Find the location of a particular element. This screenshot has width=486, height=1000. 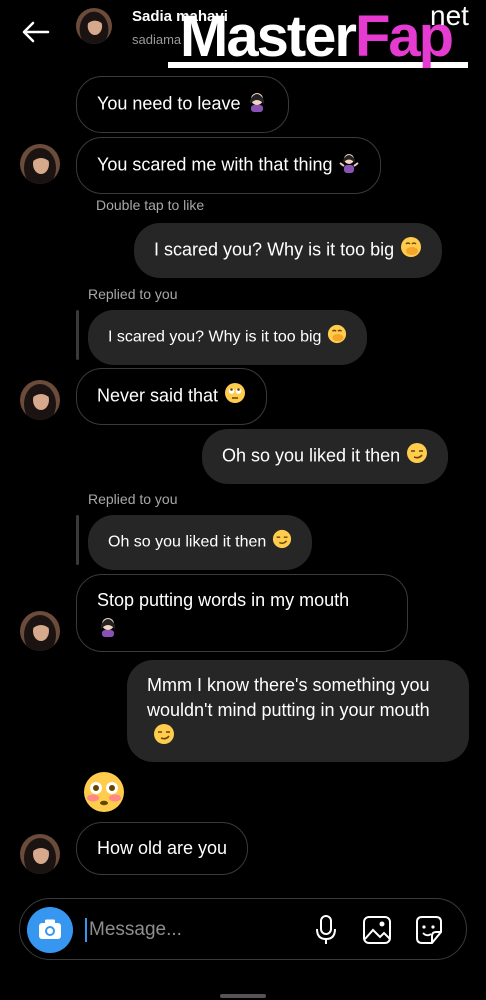

message-text: Never said that is located at coordinates (158, 395).